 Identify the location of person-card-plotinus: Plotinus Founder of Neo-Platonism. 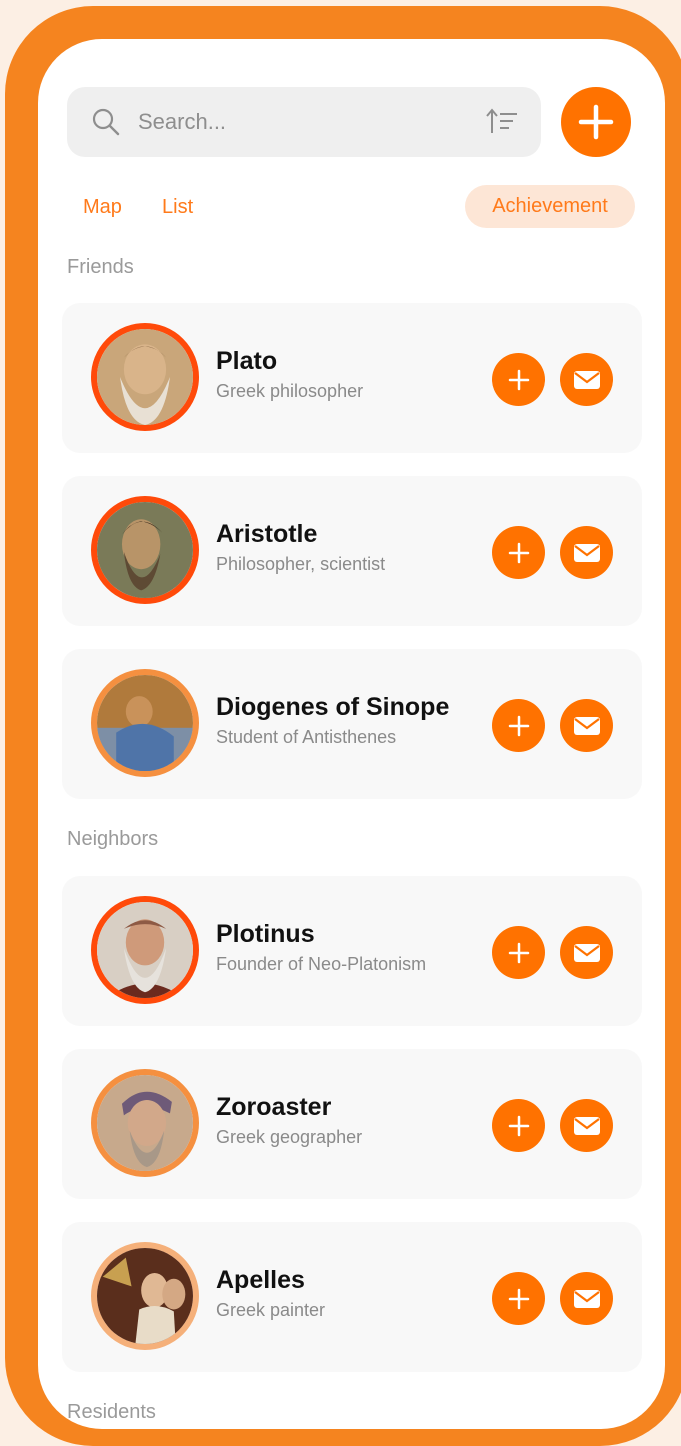
(352, 951).